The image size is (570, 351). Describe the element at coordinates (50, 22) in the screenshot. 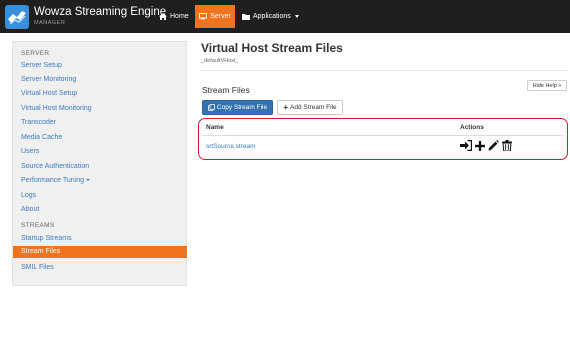

I see `brand-subtitle: MANAGER` at that location.